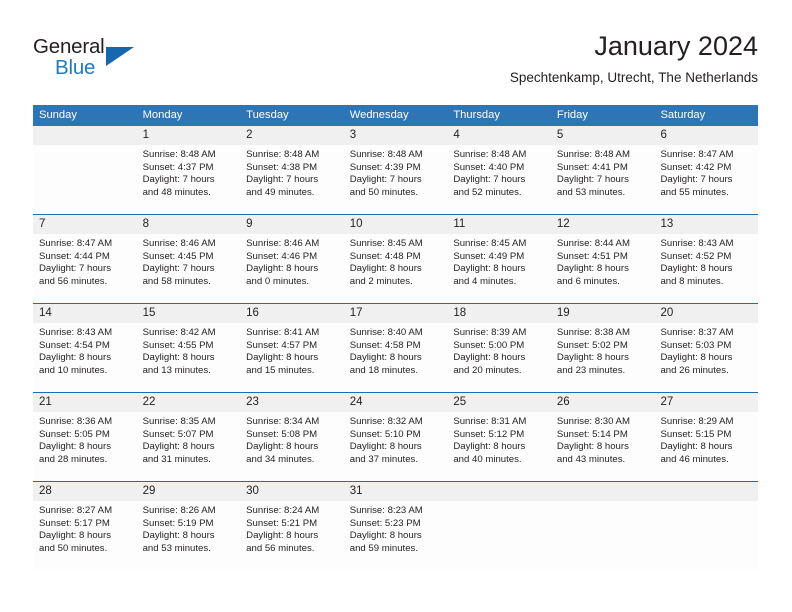 Image resolution: width=792 pixels, height=612 pixels. I want to click on day-number: 4, so click(499, 135).